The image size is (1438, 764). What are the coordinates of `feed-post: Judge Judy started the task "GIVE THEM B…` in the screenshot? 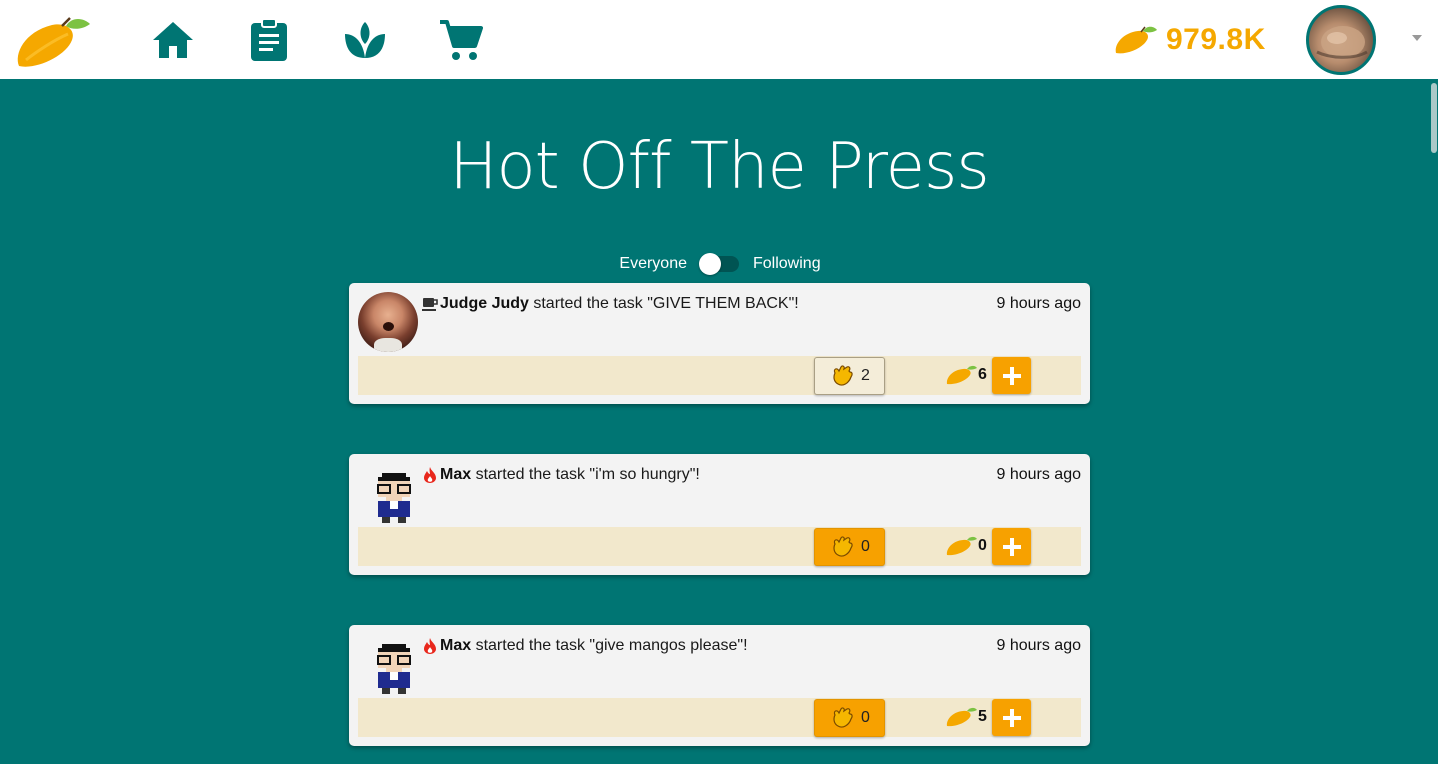 It's located at (719, 343).